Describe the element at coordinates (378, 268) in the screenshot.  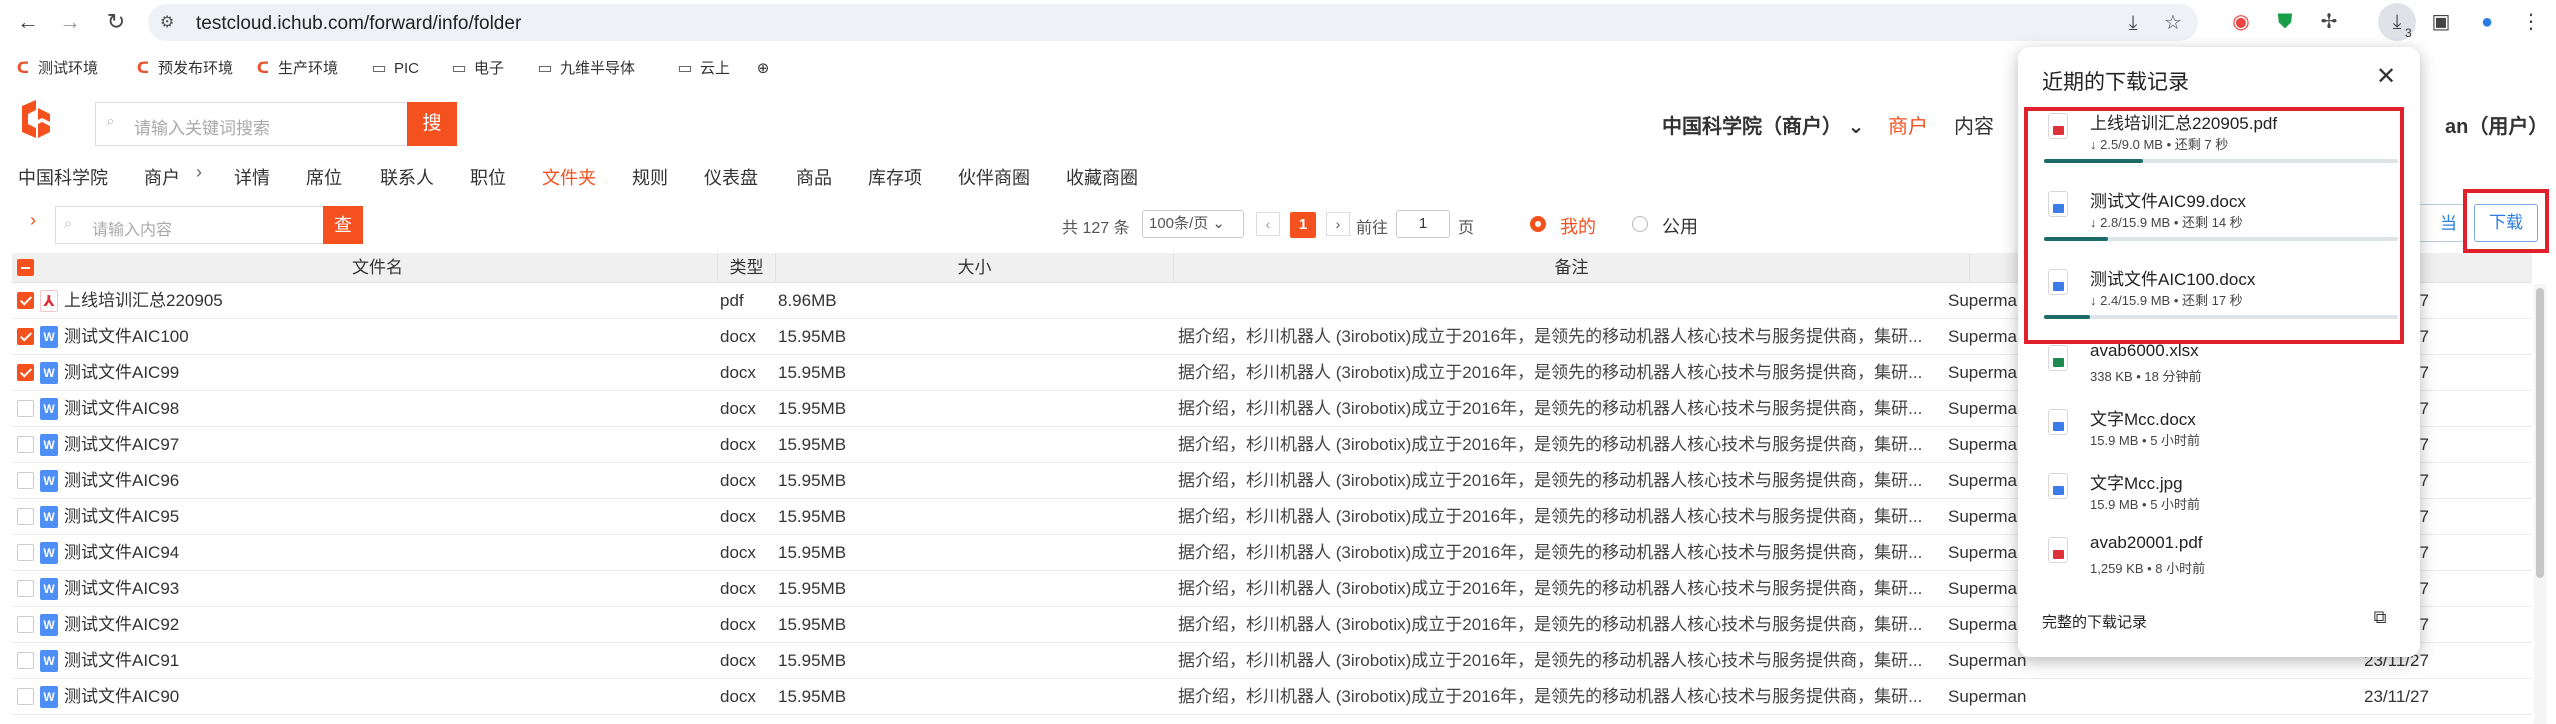
I see `column-header-filename: 文件名` at that location.